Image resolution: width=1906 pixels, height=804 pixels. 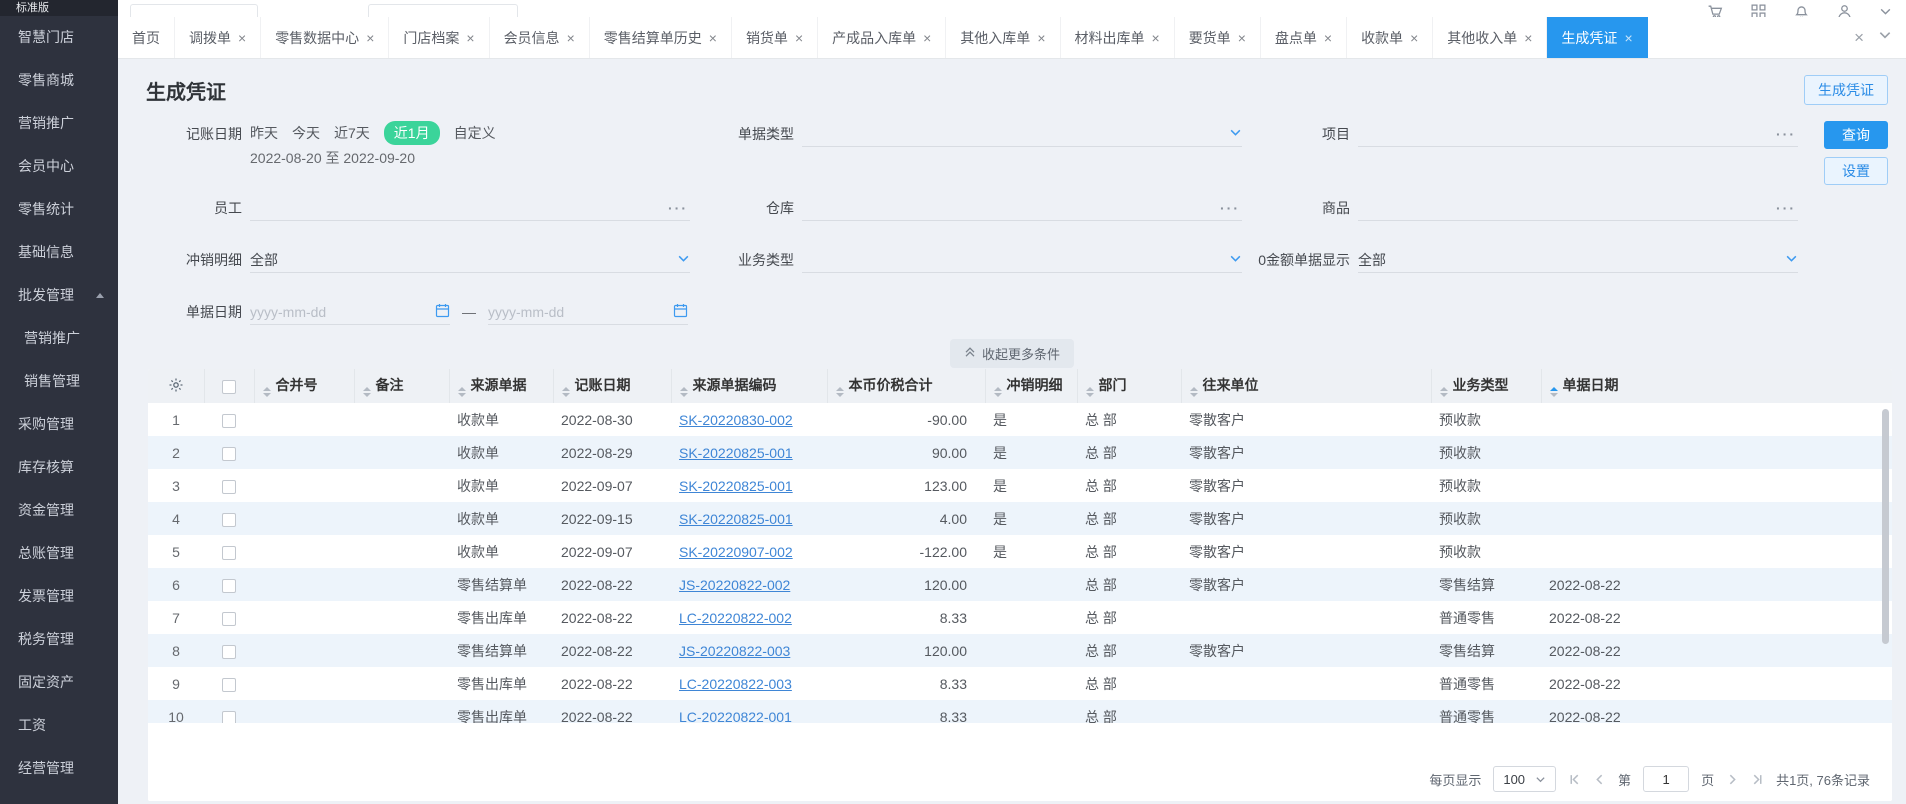 I want to click on cart-icon, so click(x=1715, y=10).